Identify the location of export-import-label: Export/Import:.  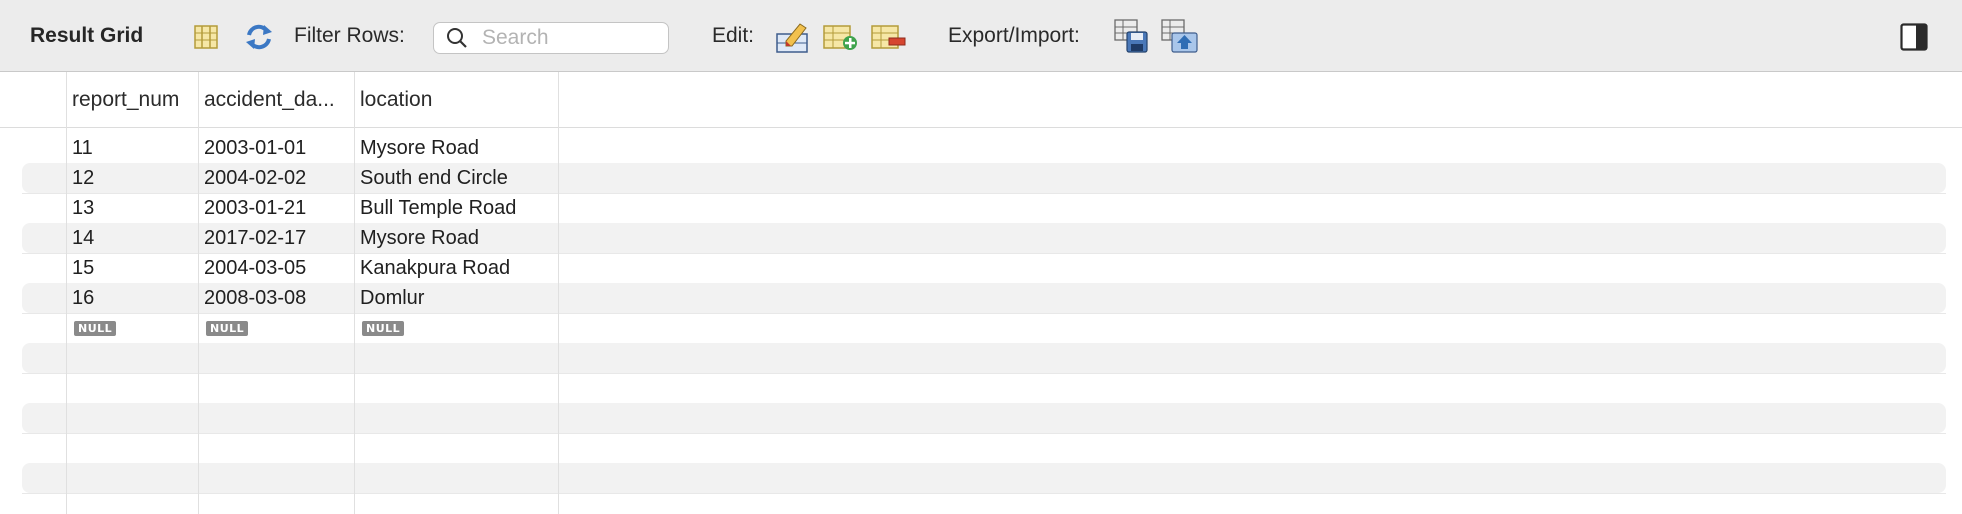
(1014, 35).